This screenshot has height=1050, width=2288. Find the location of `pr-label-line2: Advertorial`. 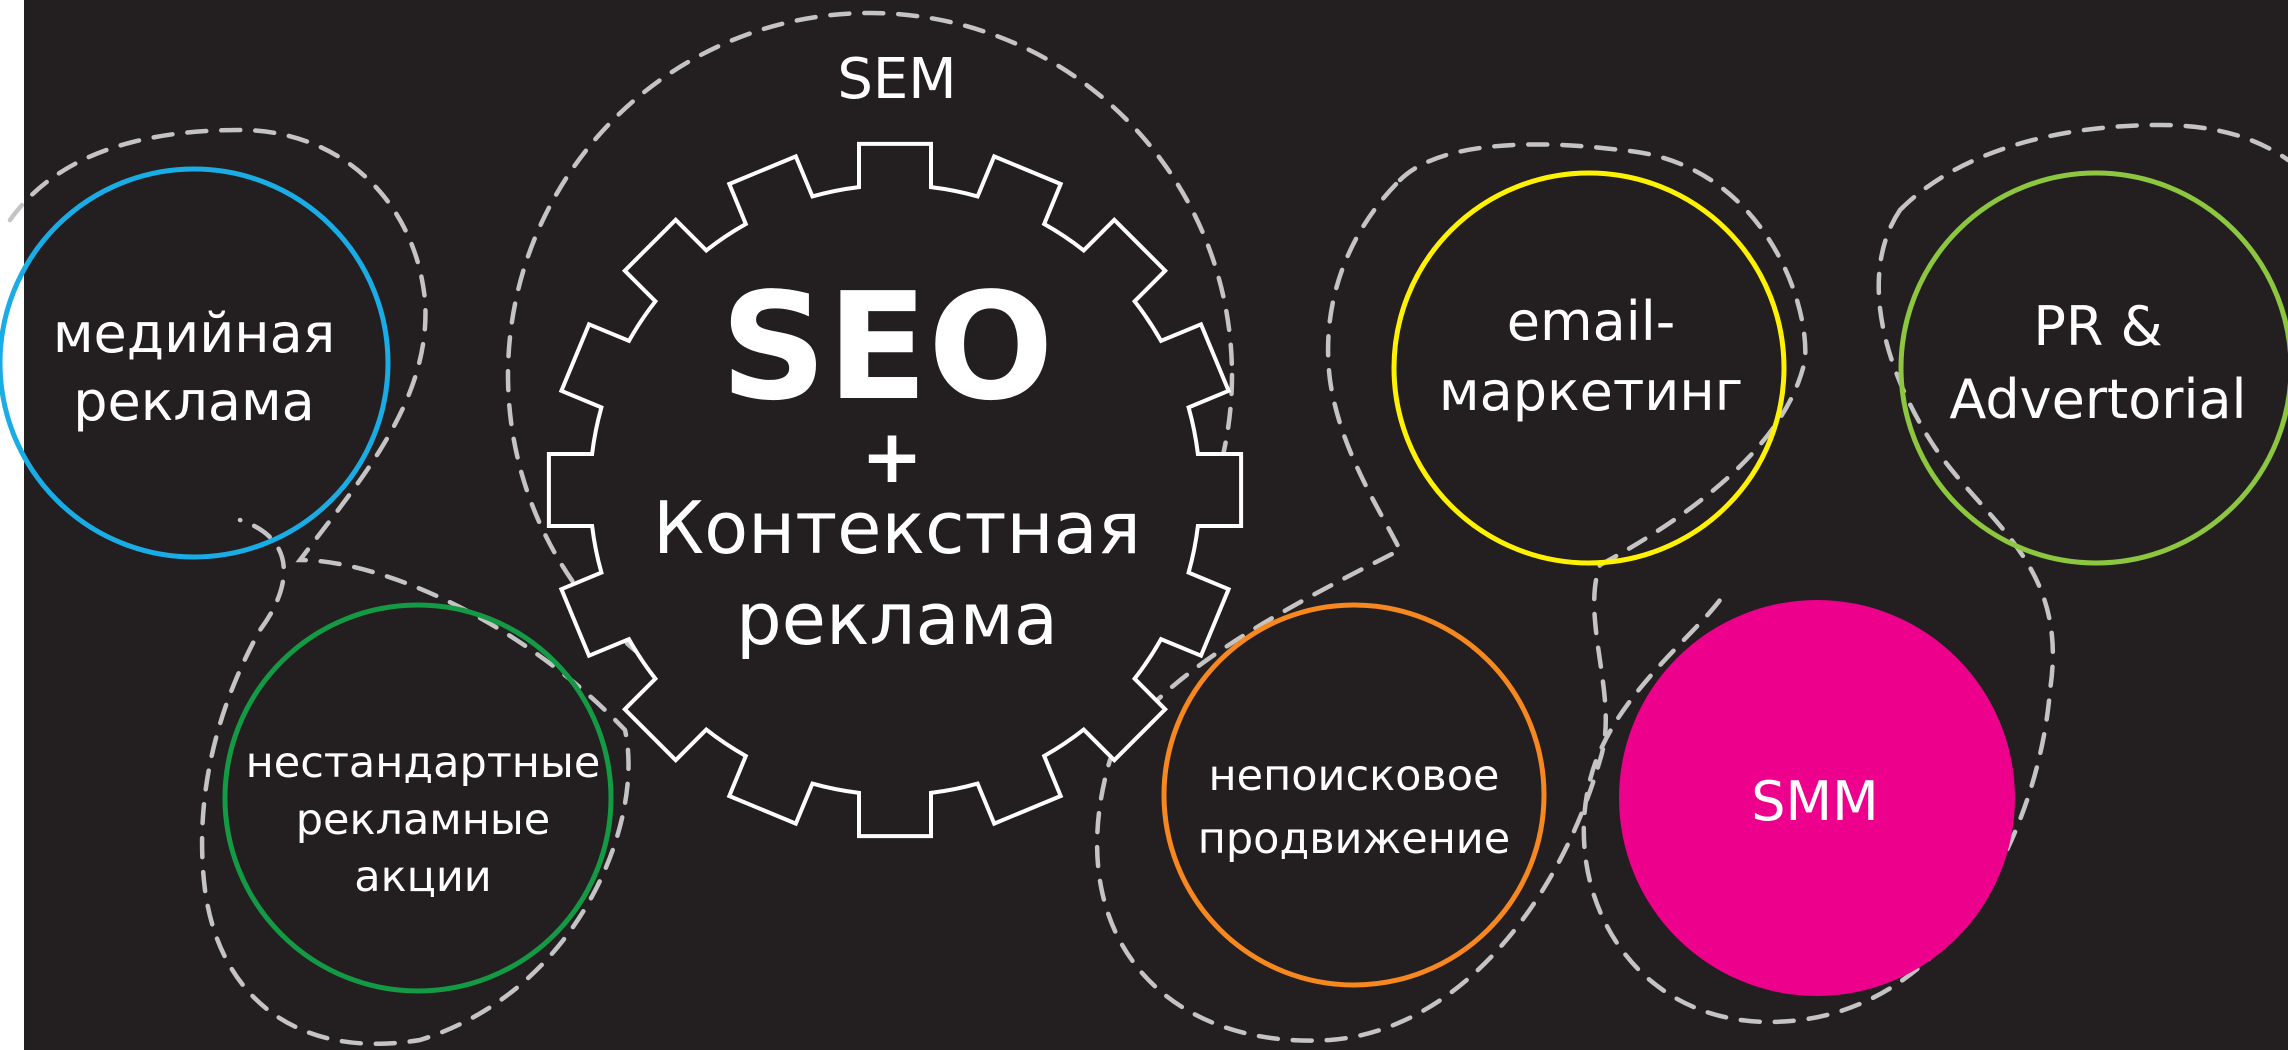

pr-label-line2: Advertorial is located at coordinates (2097, 399).